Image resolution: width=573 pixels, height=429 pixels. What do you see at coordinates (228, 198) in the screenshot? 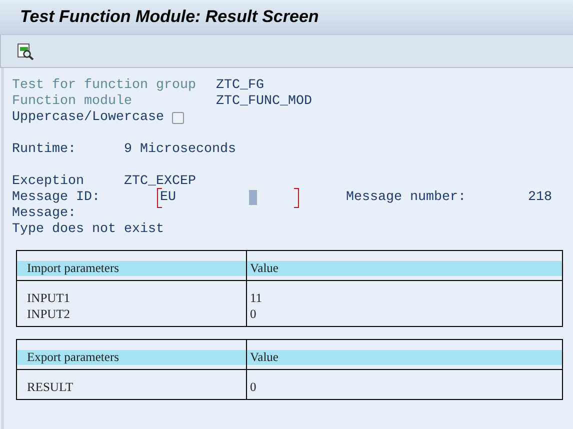
I see `message-id-field: EU` at bounding box center [228, 198].